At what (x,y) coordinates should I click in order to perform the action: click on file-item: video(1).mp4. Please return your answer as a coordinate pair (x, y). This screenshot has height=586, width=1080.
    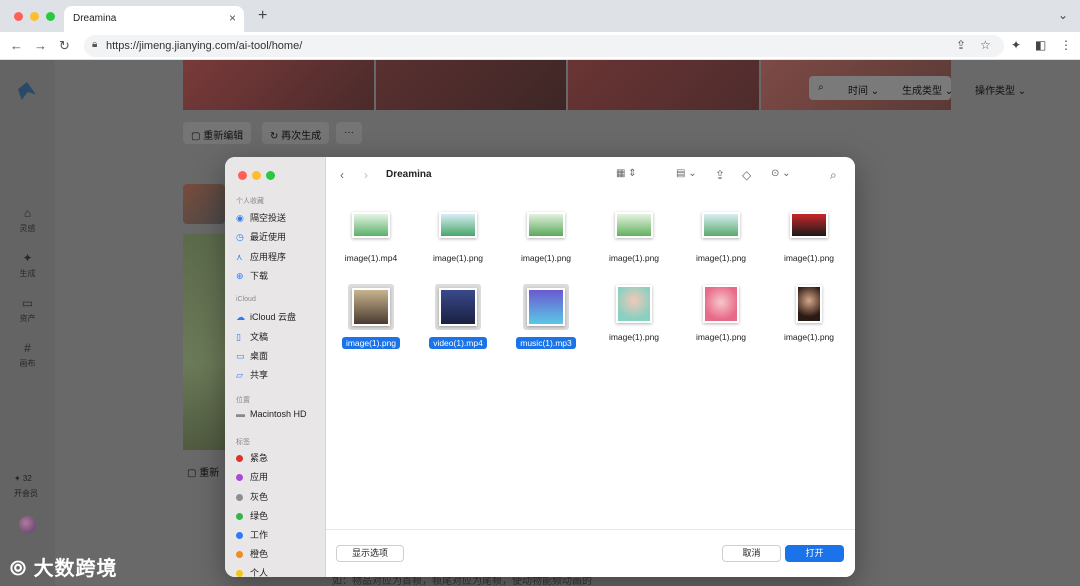
    Looking at the image, I should click on (458, 316).